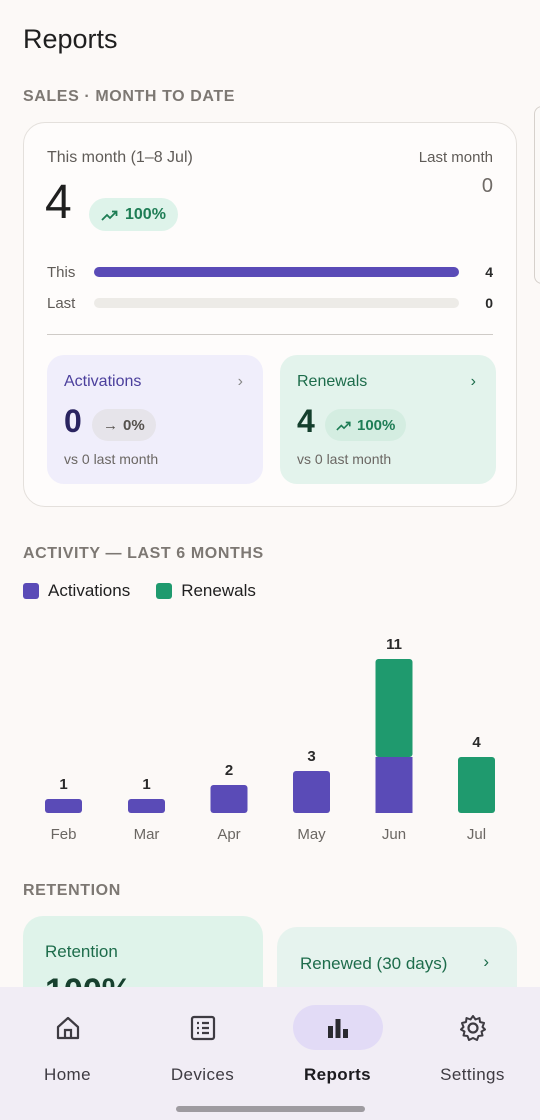  Describe the element at coordinates (61, 272) in the screenshot. I see `bar-label: This` at that location.